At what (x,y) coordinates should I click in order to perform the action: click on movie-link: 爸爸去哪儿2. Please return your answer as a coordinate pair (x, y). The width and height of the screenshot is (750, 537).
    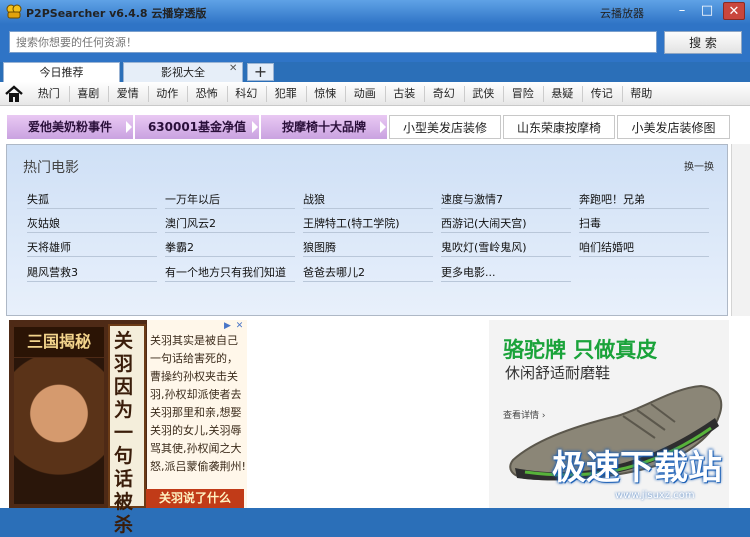
    Looking at the image, I should click on (368, 273).